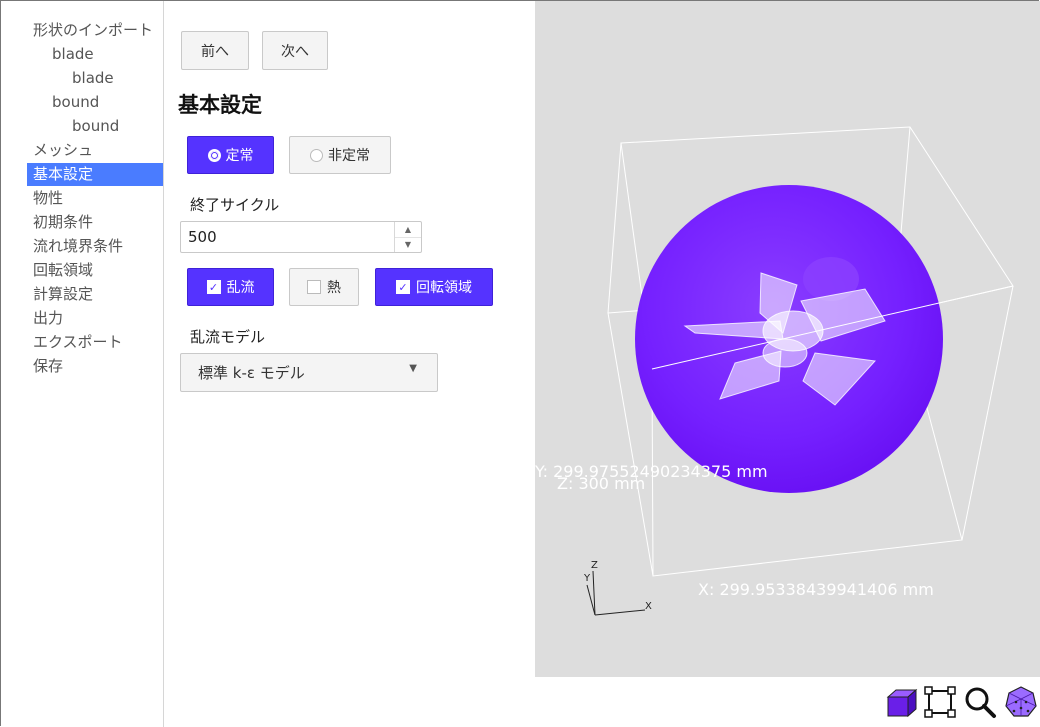 This screenshot has width=1040, height=727. Describe the element at coordinates (324, 287) in the screenshot. I see `heat-checkbox: 熱` at that location.